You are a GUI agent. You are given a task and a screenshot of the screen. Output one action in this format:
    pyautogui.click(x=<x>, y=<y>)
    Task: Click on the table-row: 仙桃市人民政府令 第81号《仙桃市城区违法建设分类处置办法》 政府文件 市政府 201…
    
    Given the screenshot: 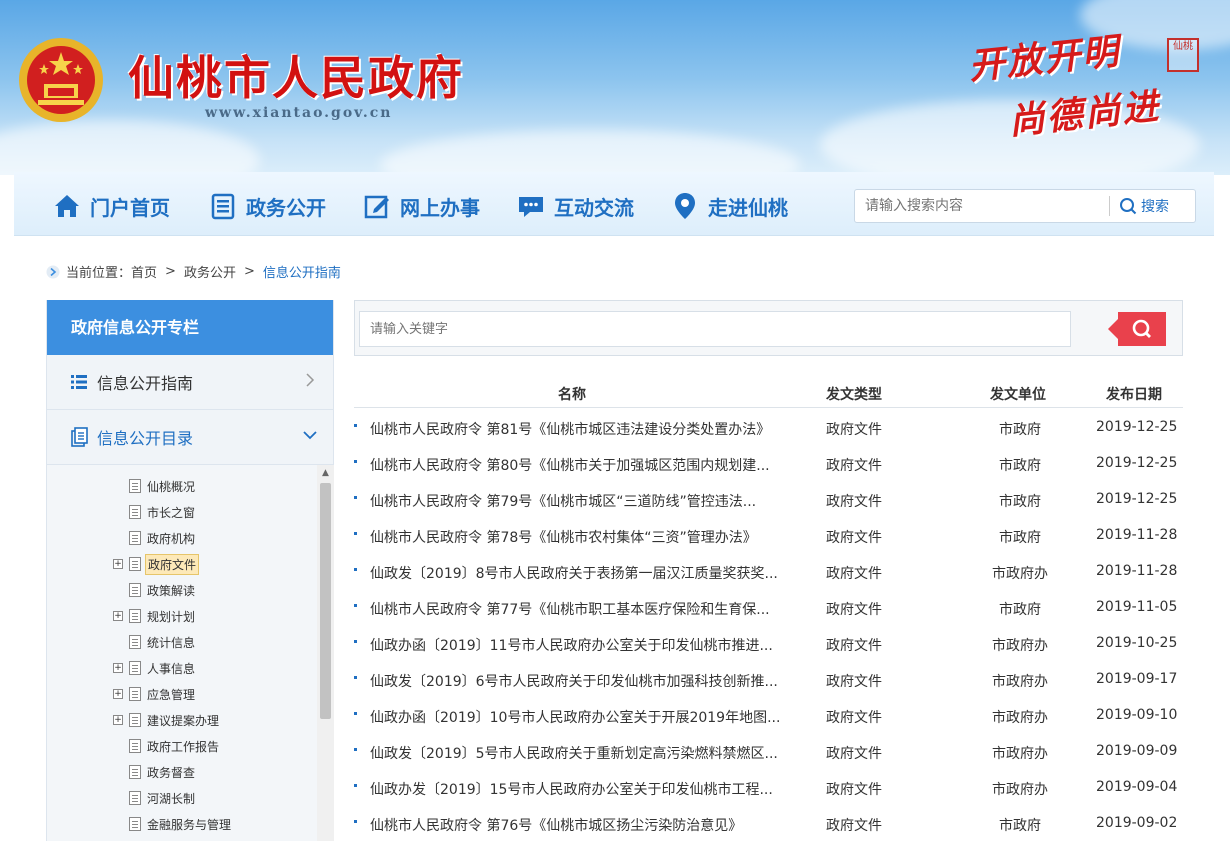 What is the action you would take?
    pyautogui.click(x=768, y=428)
    